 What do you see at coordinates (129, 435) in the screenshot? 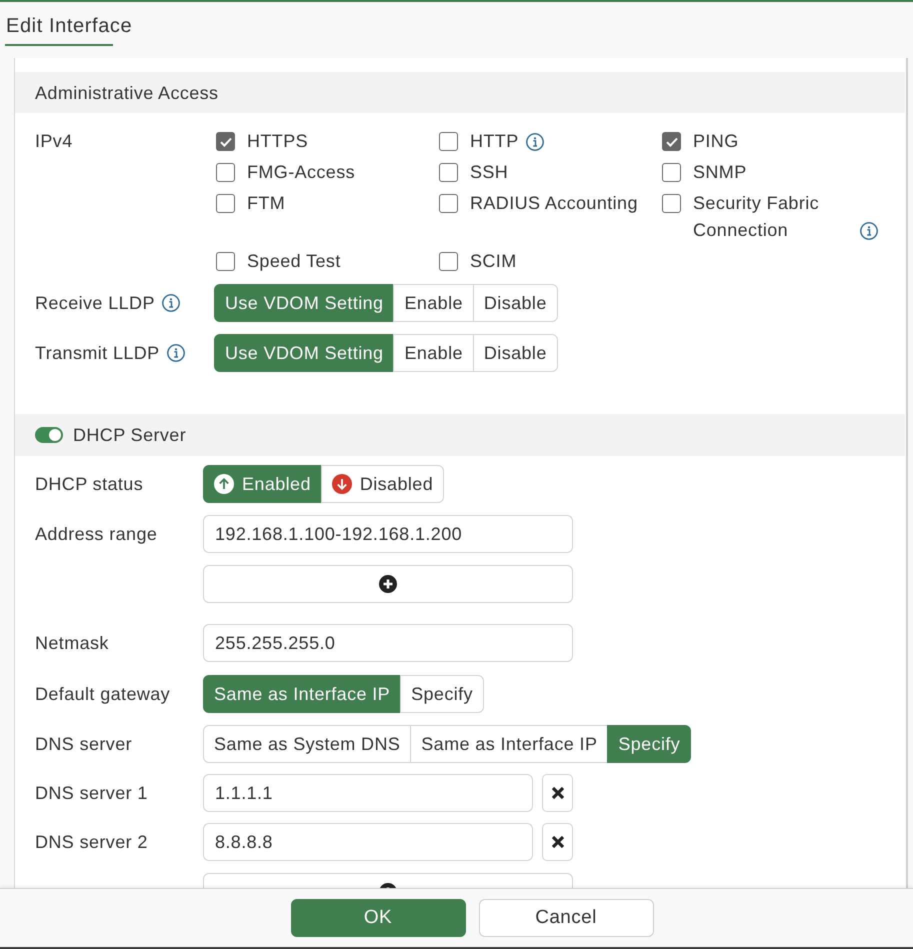
I see `section-title: DHCP Server` at bounding box center [129, 435].